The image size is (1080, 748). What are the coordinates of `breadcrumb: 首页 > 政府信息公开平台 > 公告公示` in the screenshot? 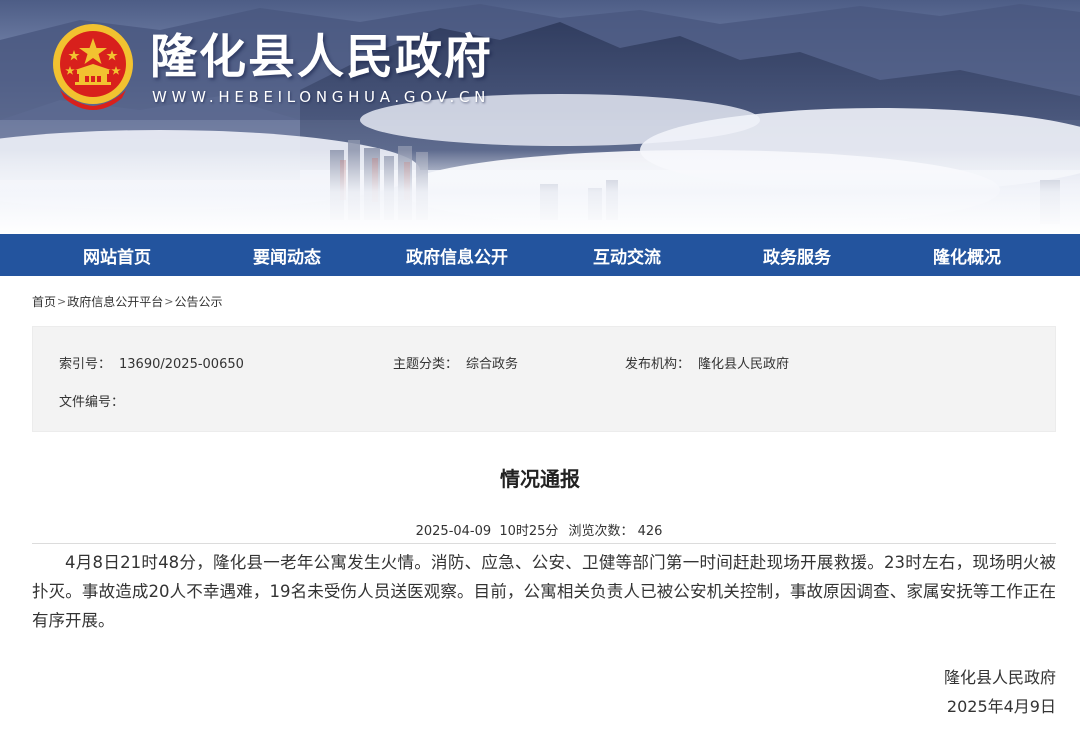 It's located at (127, 301).